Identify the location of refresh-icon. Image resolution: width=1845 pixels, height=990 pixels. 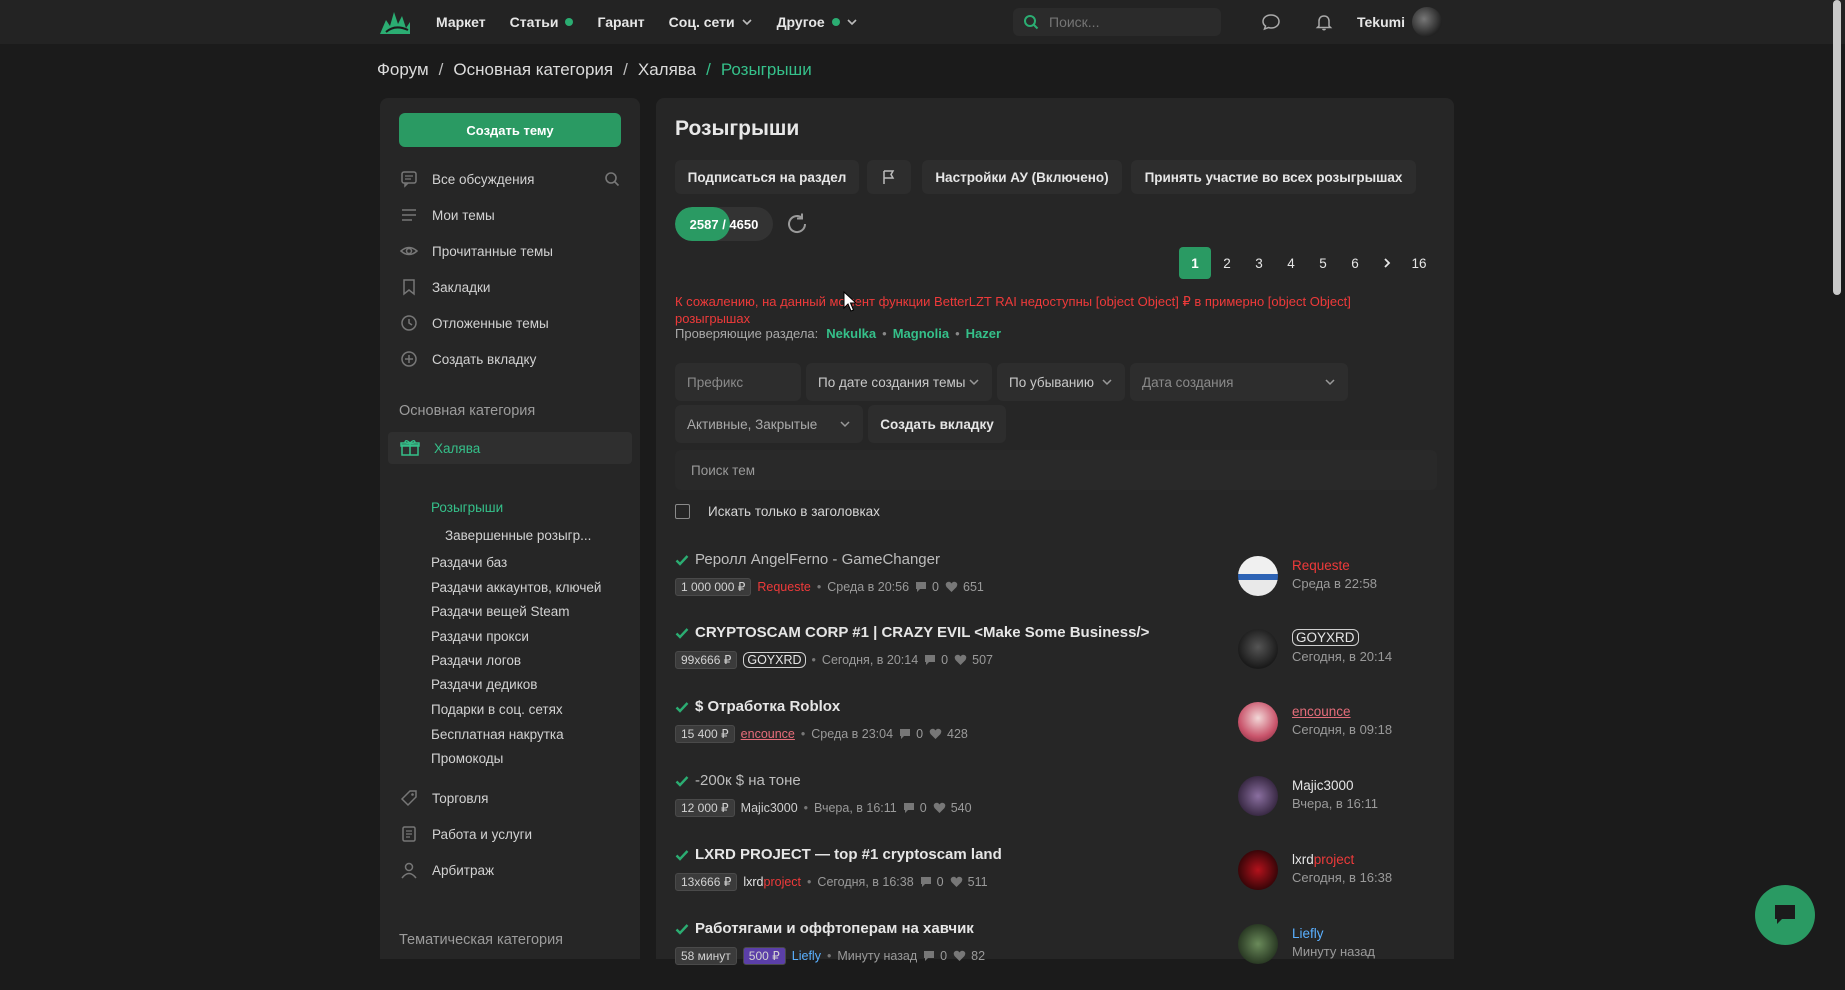
(797, 224).